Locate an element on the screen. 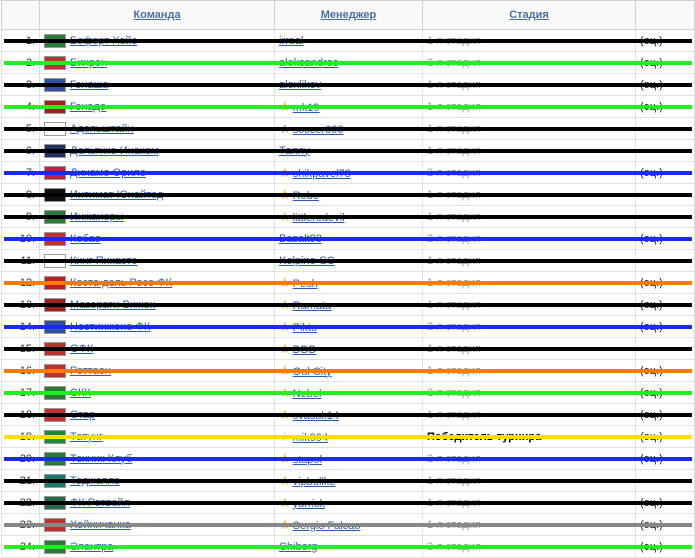 The height and width of the screenshot is (558, 695). table-header-row: Команда Менеджер Стадия is located at coordinates (348, 15).